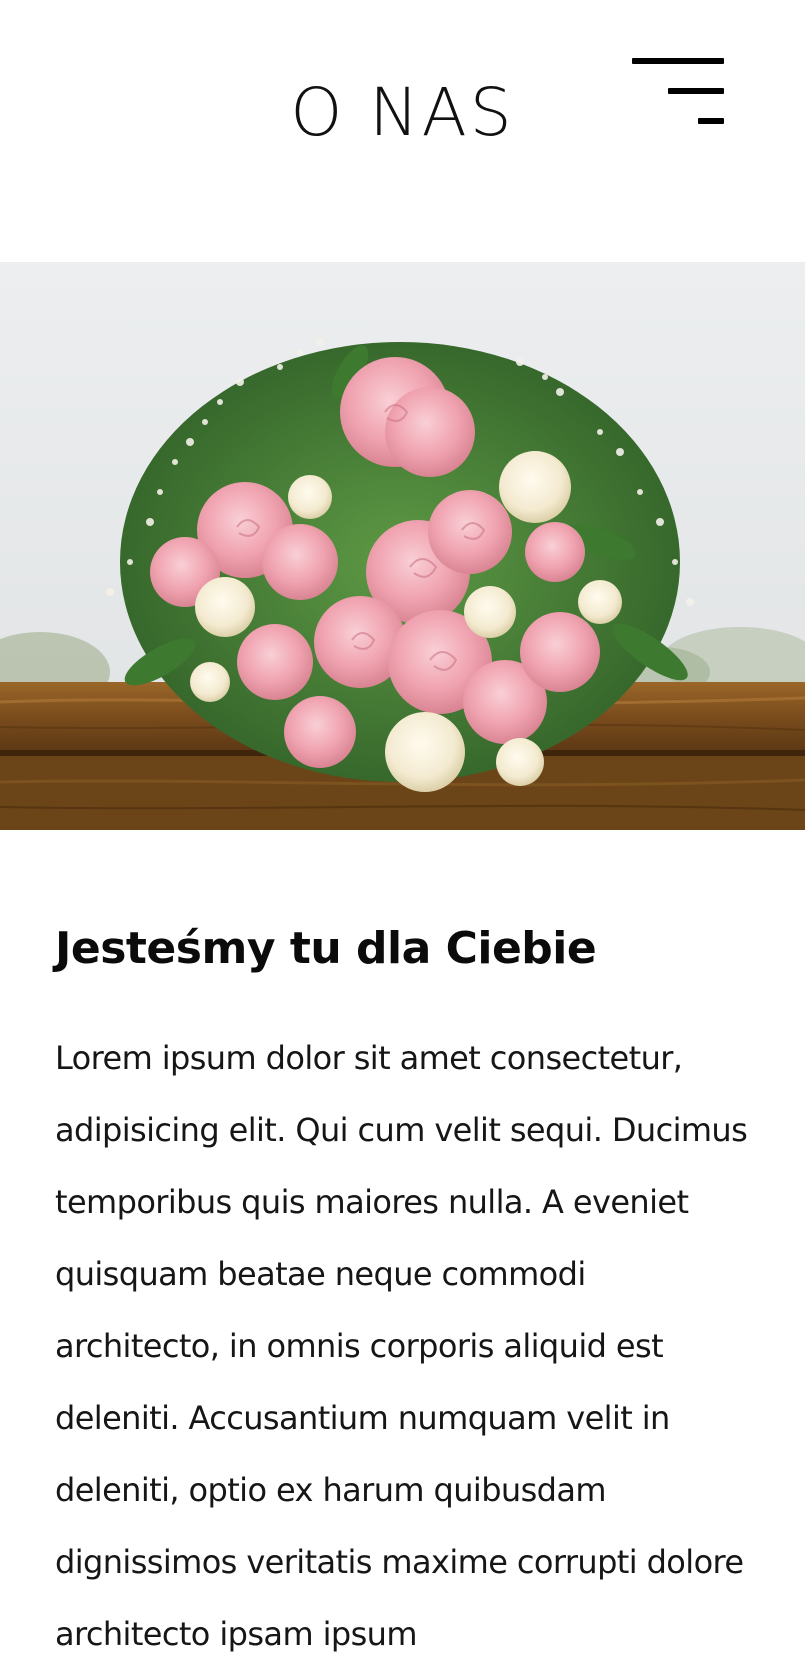 The height and width of the screenshot is (1670, 805). What do you see at coordinates (696, 91) in the screenshot?
I see `menu-bar-middle` at bounding box center [696, 91].